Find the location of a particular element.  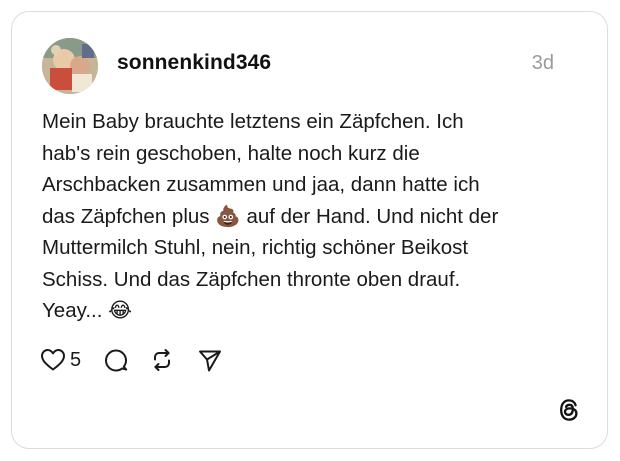

avatar is located at coordinates (70, 66).